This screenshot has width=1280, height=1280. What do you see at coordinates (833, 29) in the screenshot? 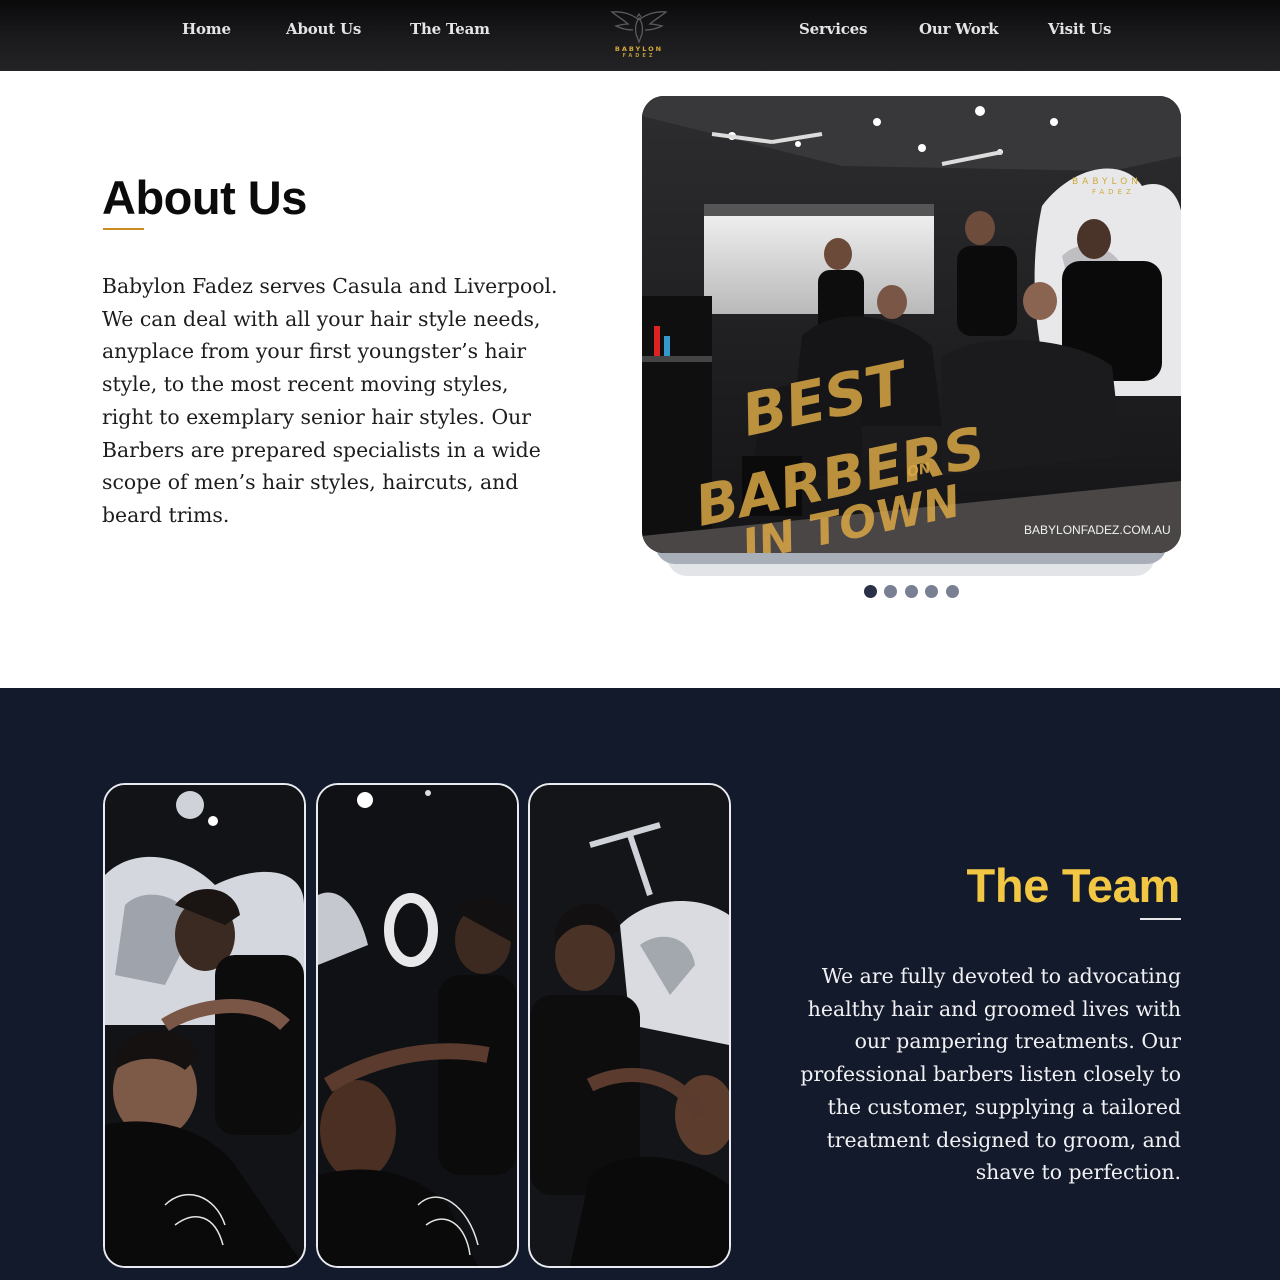
I see `nav-services-link: Services` at bounding box center [833, 29].